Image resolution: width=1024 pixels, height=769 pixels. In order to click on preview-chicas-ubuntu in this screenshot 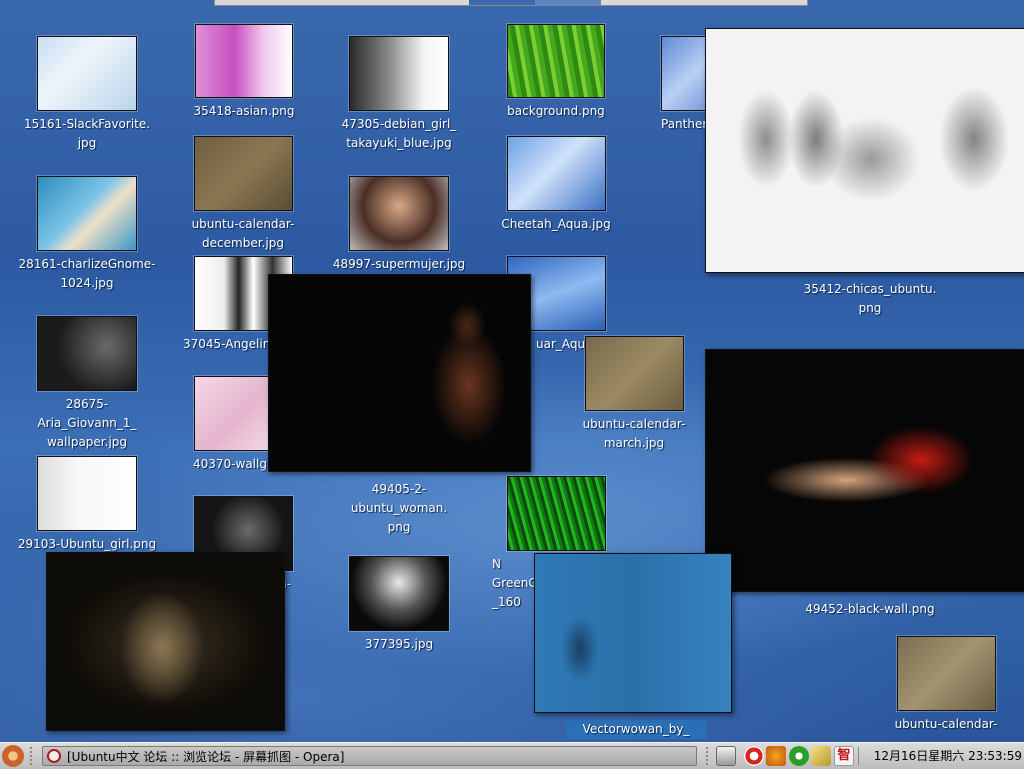, I will do `click(864, 150)`.